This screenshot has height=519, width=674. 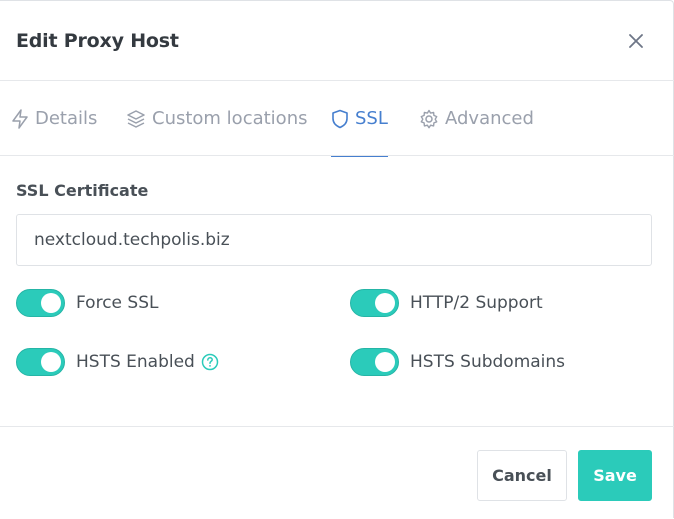 What do you see at coordinates (334, 240) in the screenshot?
I see `ssl-certificate-select: nextcloud.techpolis.biz` at bounding box center [334, 240].